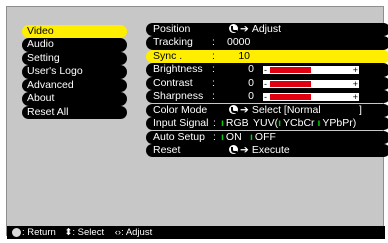 Image resolution: width=388 pixels, height=243 pixels. I want to click on contrast-colon: :, so click(213, 82).